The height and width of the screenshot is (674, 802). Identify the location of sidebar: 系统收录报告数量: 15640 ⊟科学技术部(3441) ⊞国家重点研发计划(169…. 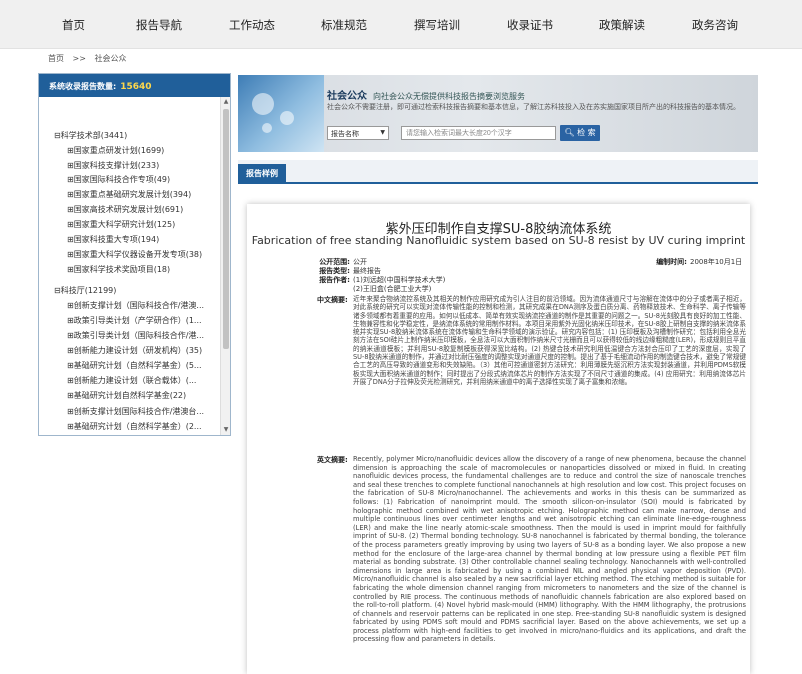
(134, 254).